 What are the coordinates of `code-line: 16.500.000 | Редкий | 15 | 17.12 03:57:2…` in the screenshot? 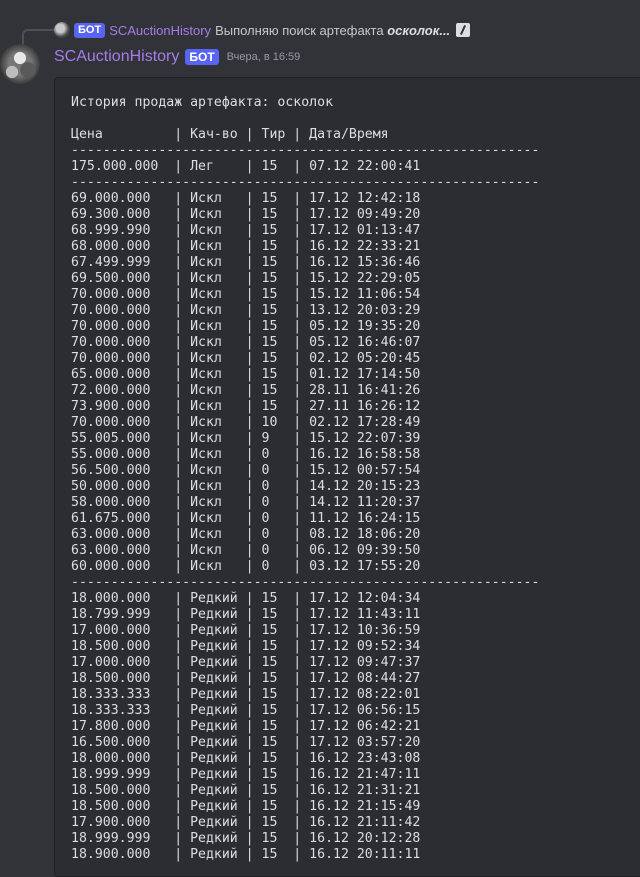 It's located at (246, 742).